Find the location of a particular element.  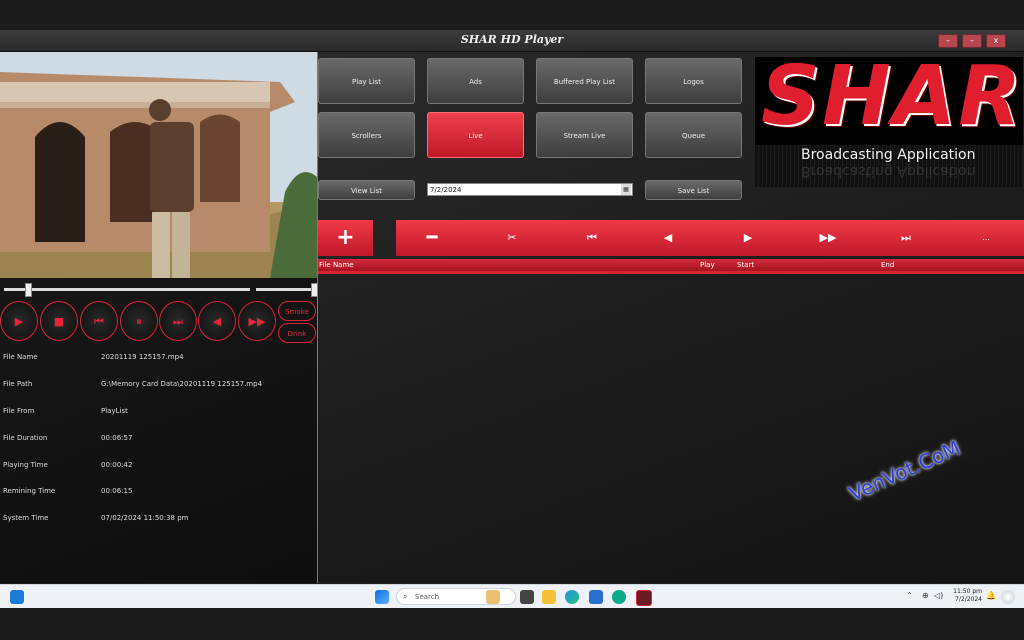

move-down-button: ▶▶ is located at coordinates (828, 238).